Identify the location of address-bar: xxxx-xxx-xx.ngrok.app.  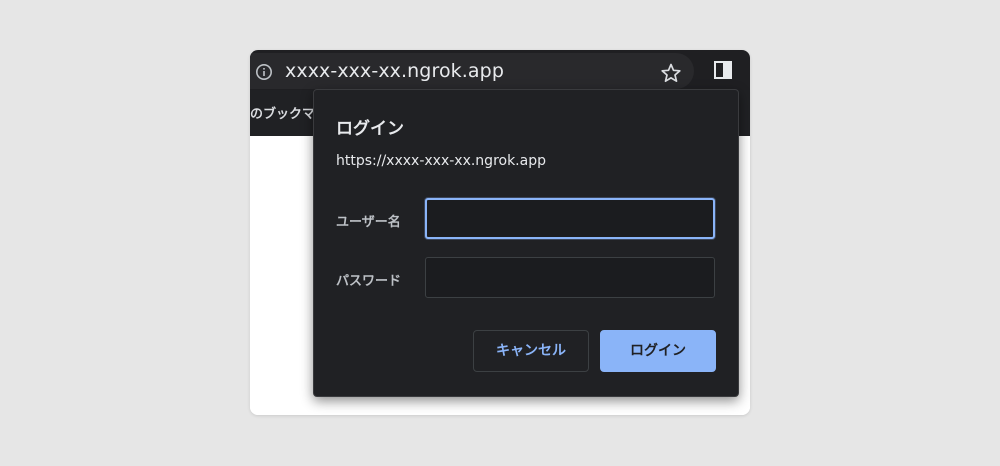
(472, 71).